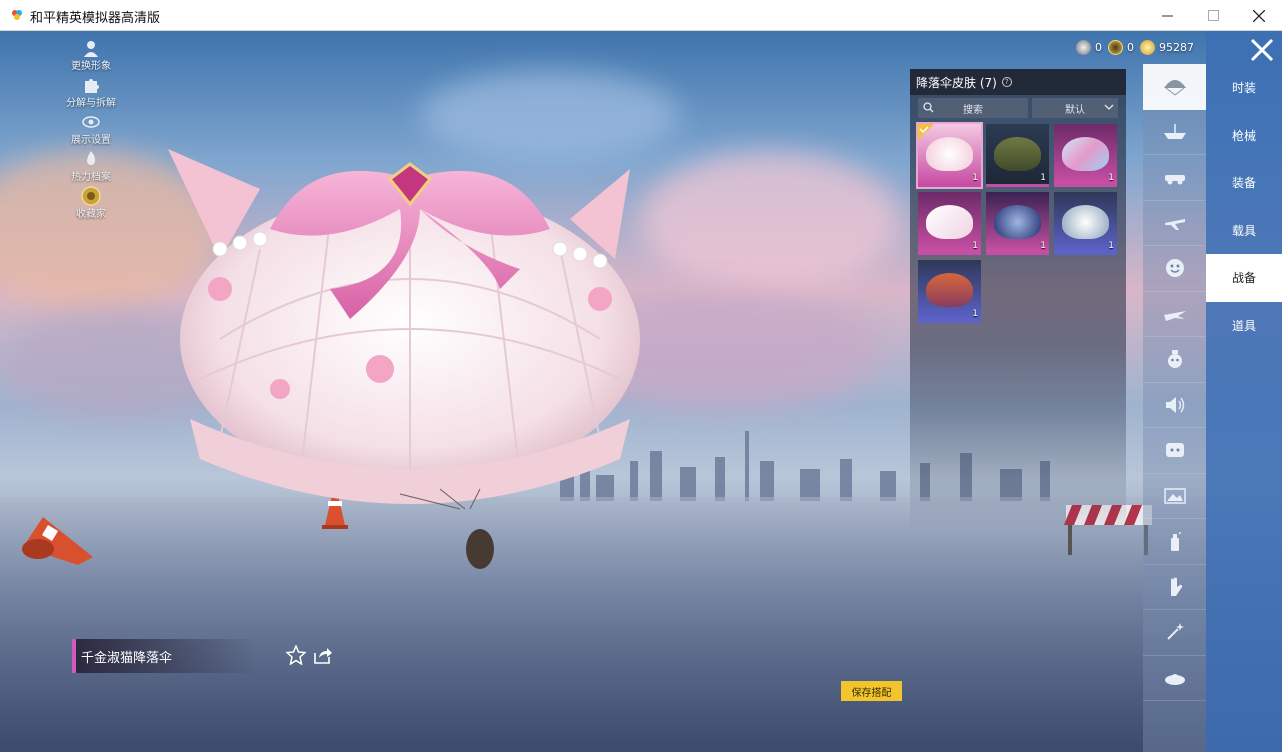 The height and width of the screenshot is (752, 1282). What do you see at coordinates (91, 196) in the screenshot?
I see `collector-badge-icon` at bounding box center [91, 196].